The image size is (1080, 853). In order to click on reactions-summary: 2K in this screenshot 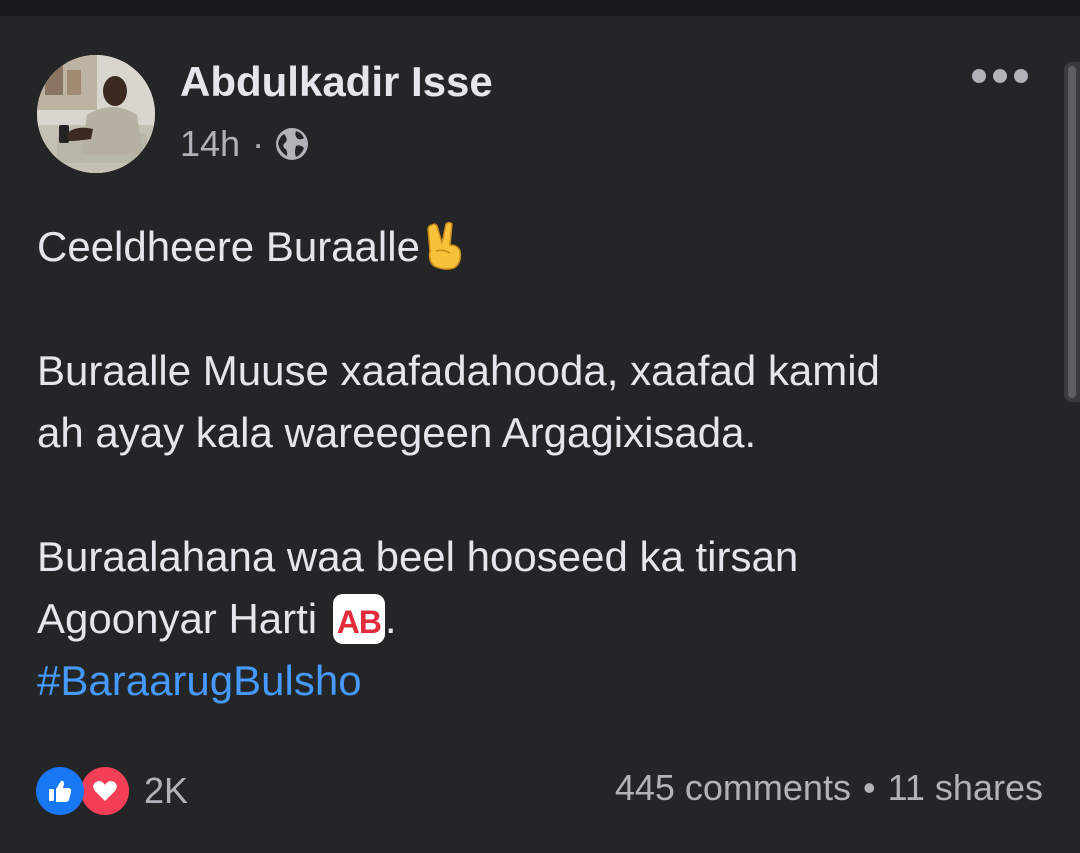, I will do `click(112, 791)`.